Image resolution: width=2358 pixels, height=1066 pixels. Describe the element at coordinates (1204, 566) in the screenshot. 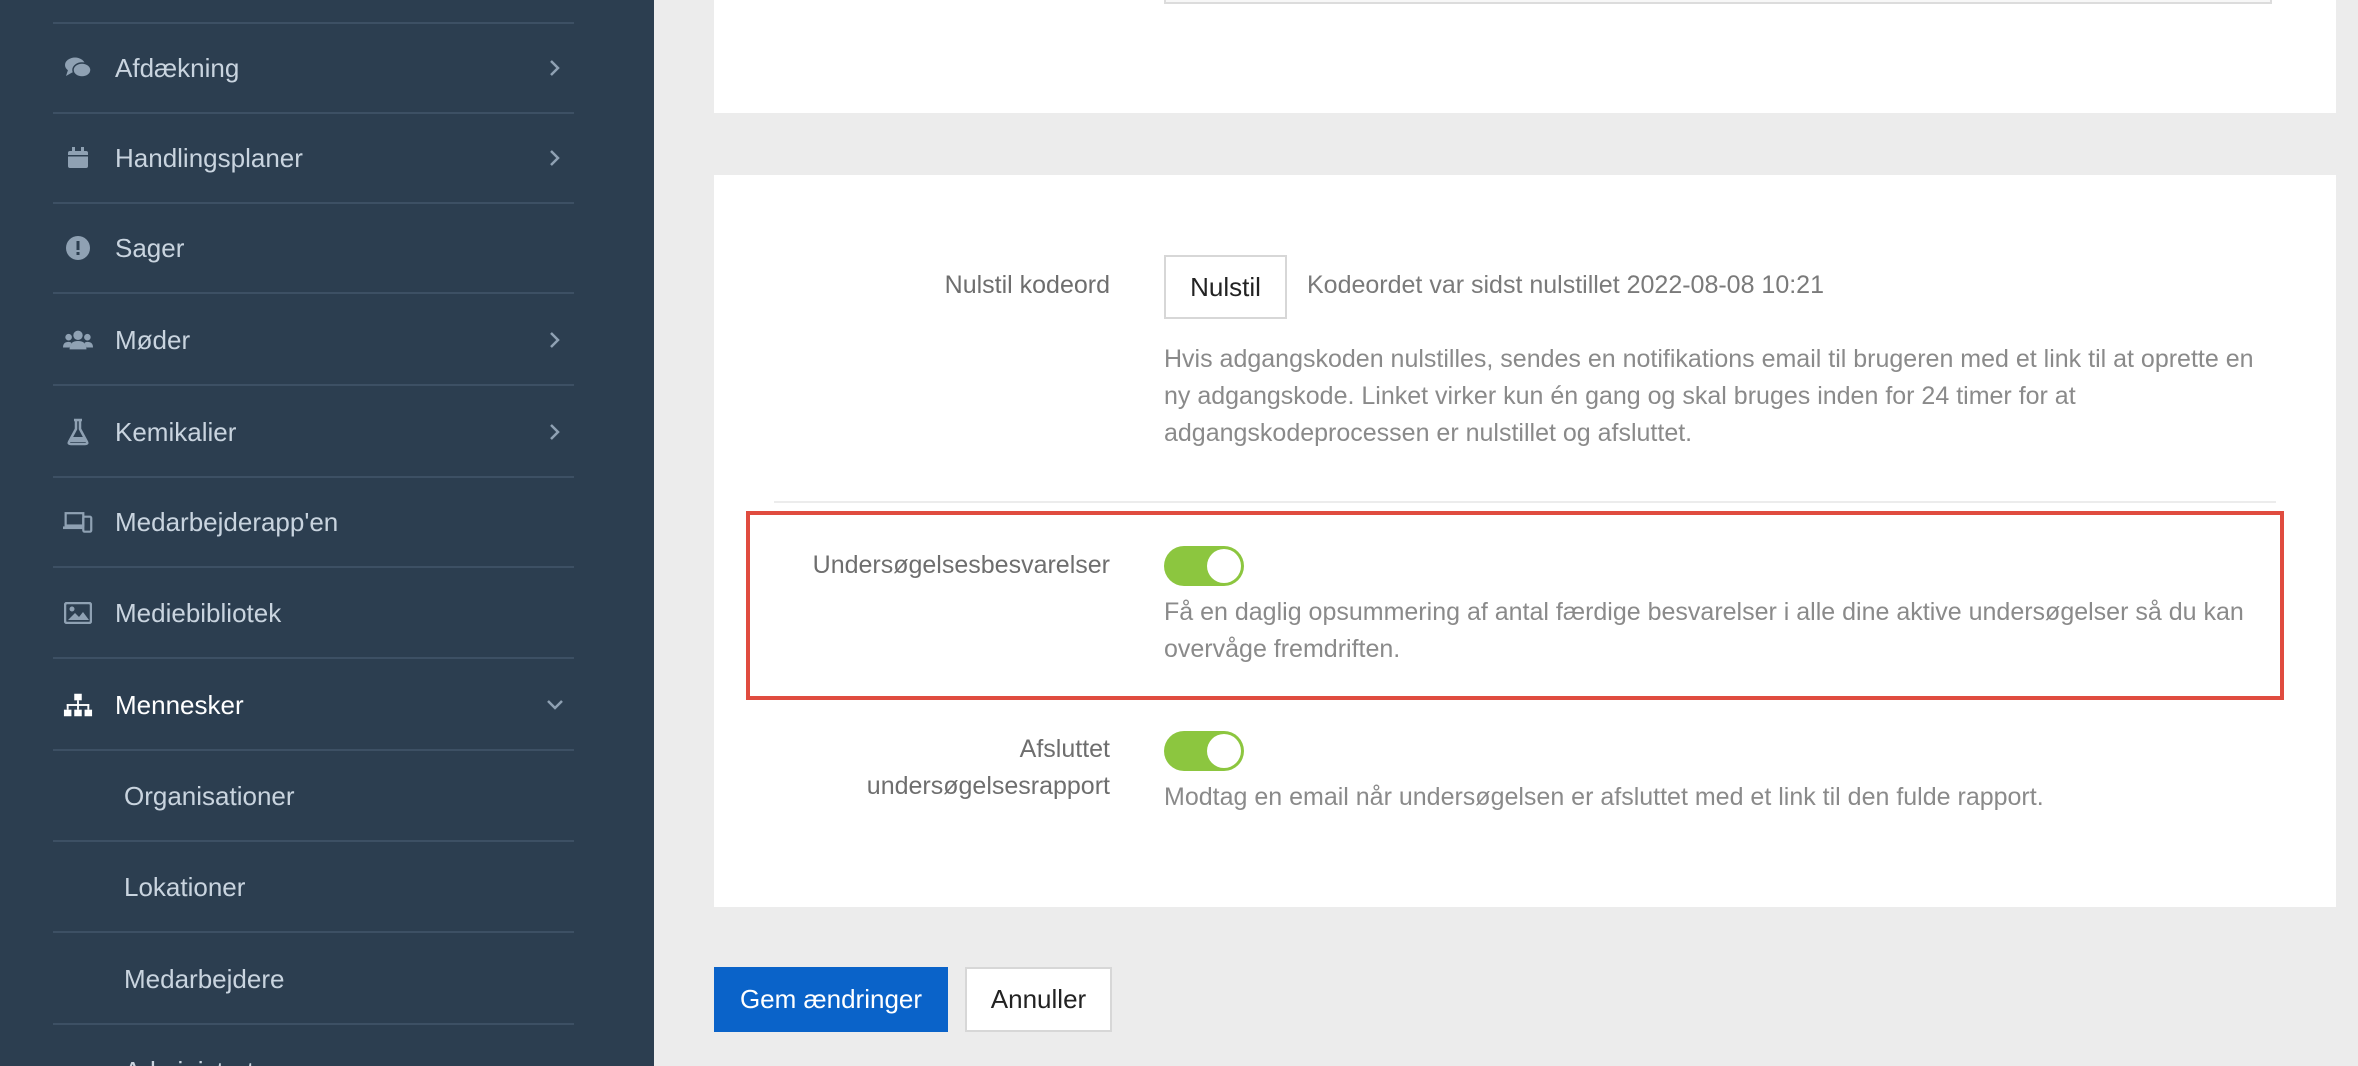

I see `survey-responses-toggle` at that location.